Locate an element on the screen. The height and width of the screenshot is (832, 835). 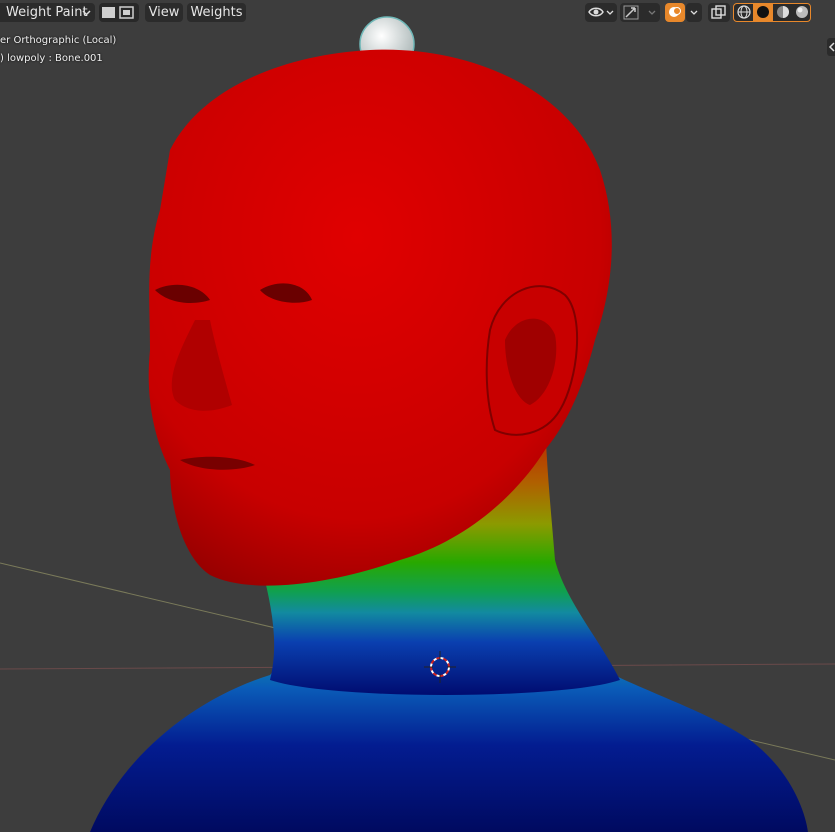
overlay-dropdown is located at coordinates (694, 12).